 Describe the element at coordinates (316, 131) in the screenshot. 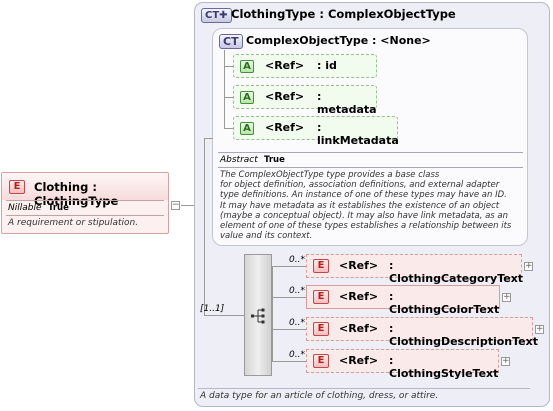

I see `attribute-link-metadata: A <Ref> : linkMetadata` at that location.